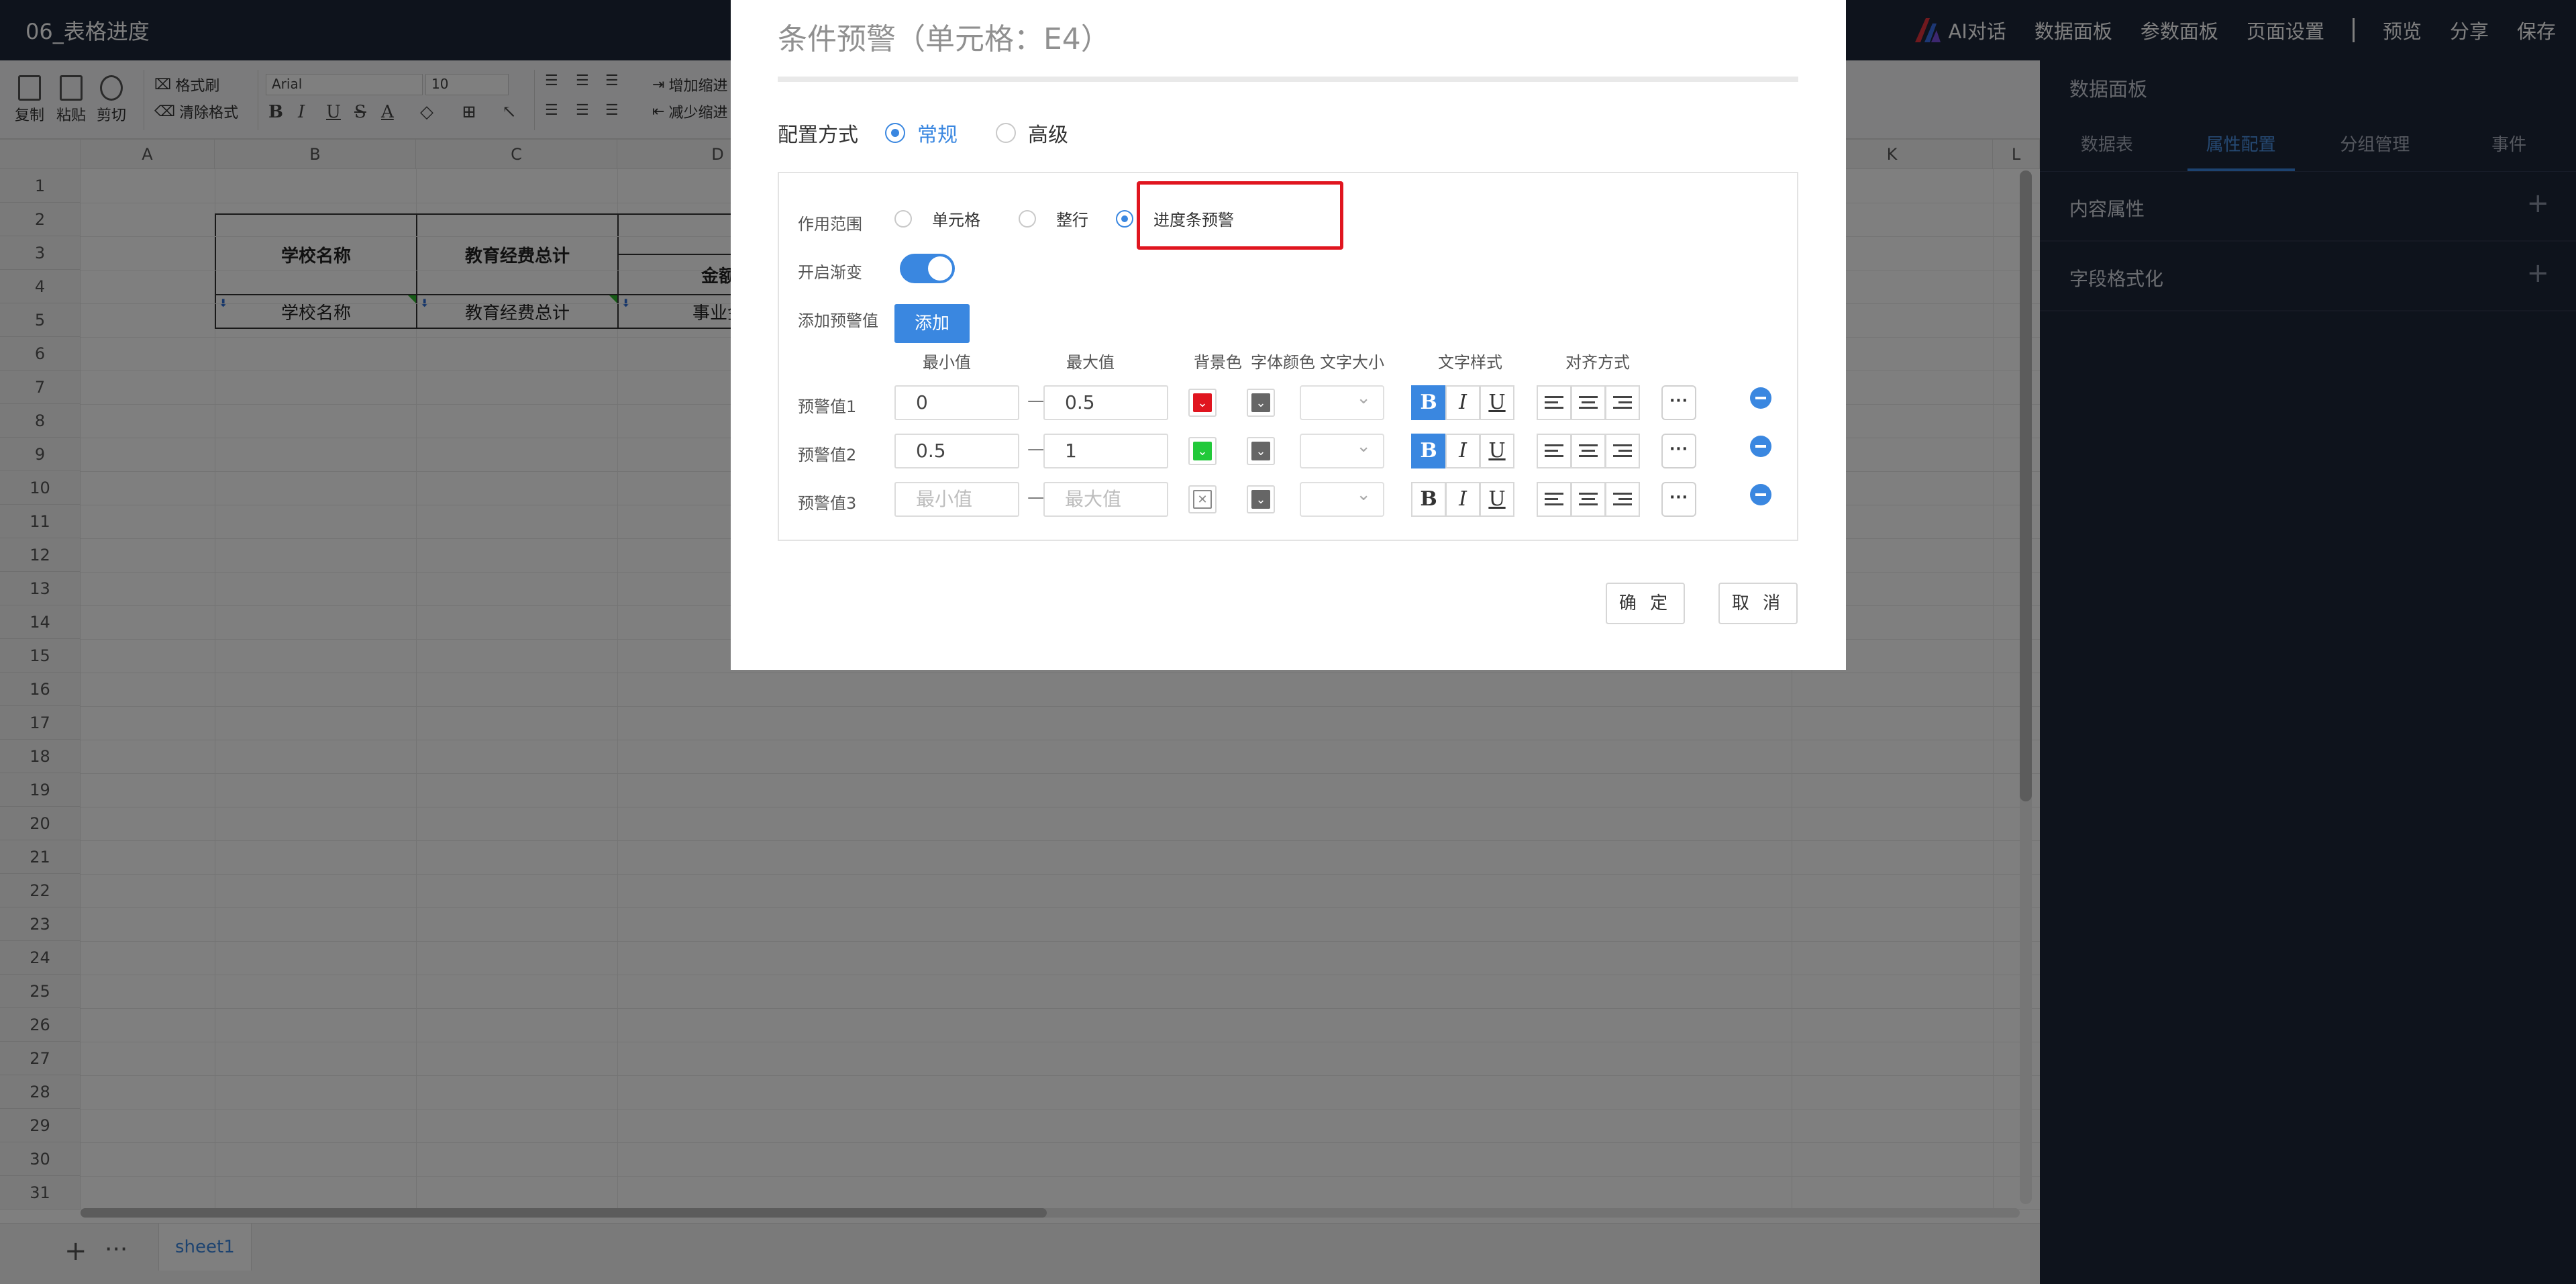  I want to click on scope-cell-radio: 单元格, so click(937, 218).